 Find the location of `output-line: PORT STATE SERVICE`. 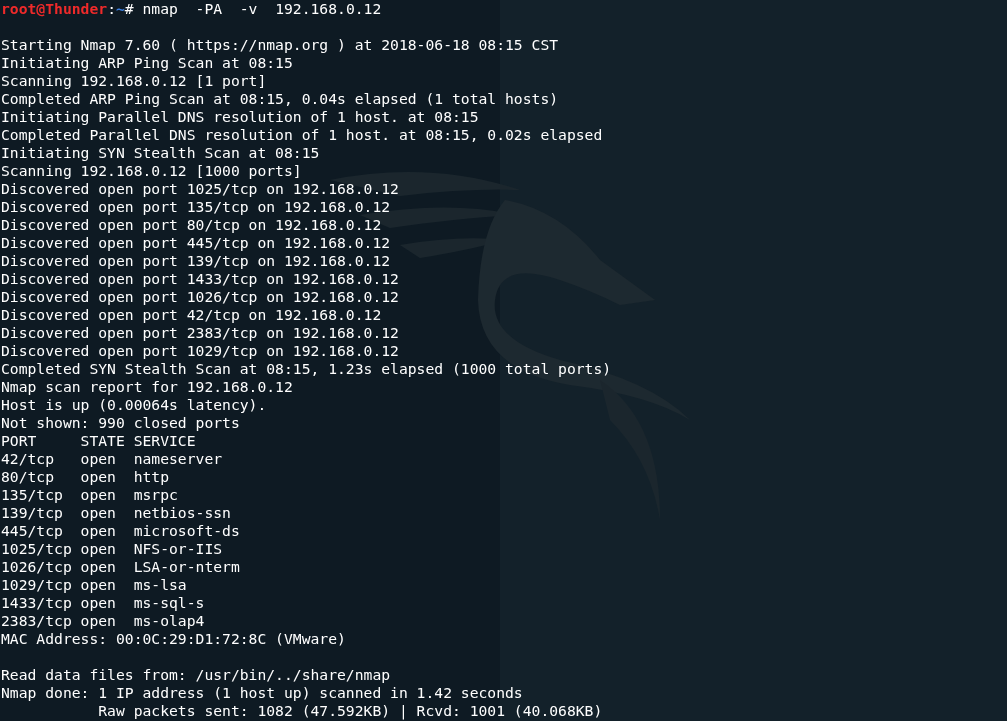

output-line: PORT STATE SERVICE is located at coordinates (99, 441).